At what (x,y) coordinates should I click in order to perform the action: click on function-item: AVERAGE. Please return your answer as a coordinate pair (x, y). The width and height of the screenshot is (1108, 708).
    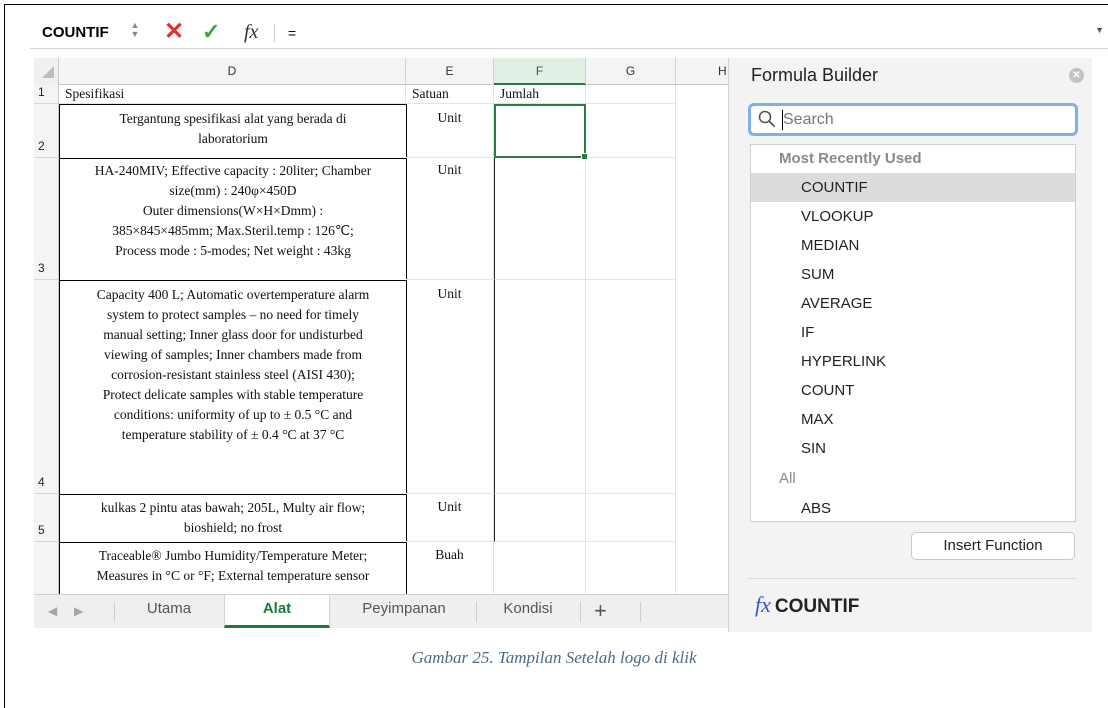
    Looking at the image, I should click on (913, 303).